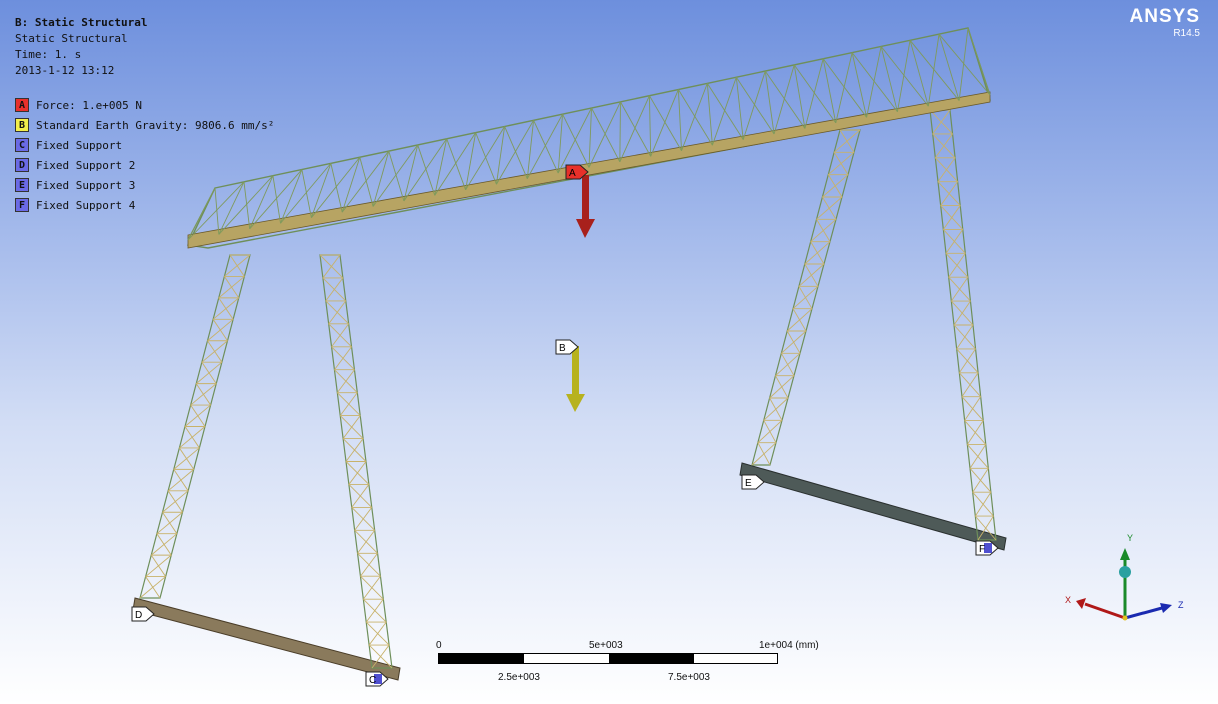 This screenshot has width=1218, height=704. I want to click on legend-swatch: D, so click(22, 165).